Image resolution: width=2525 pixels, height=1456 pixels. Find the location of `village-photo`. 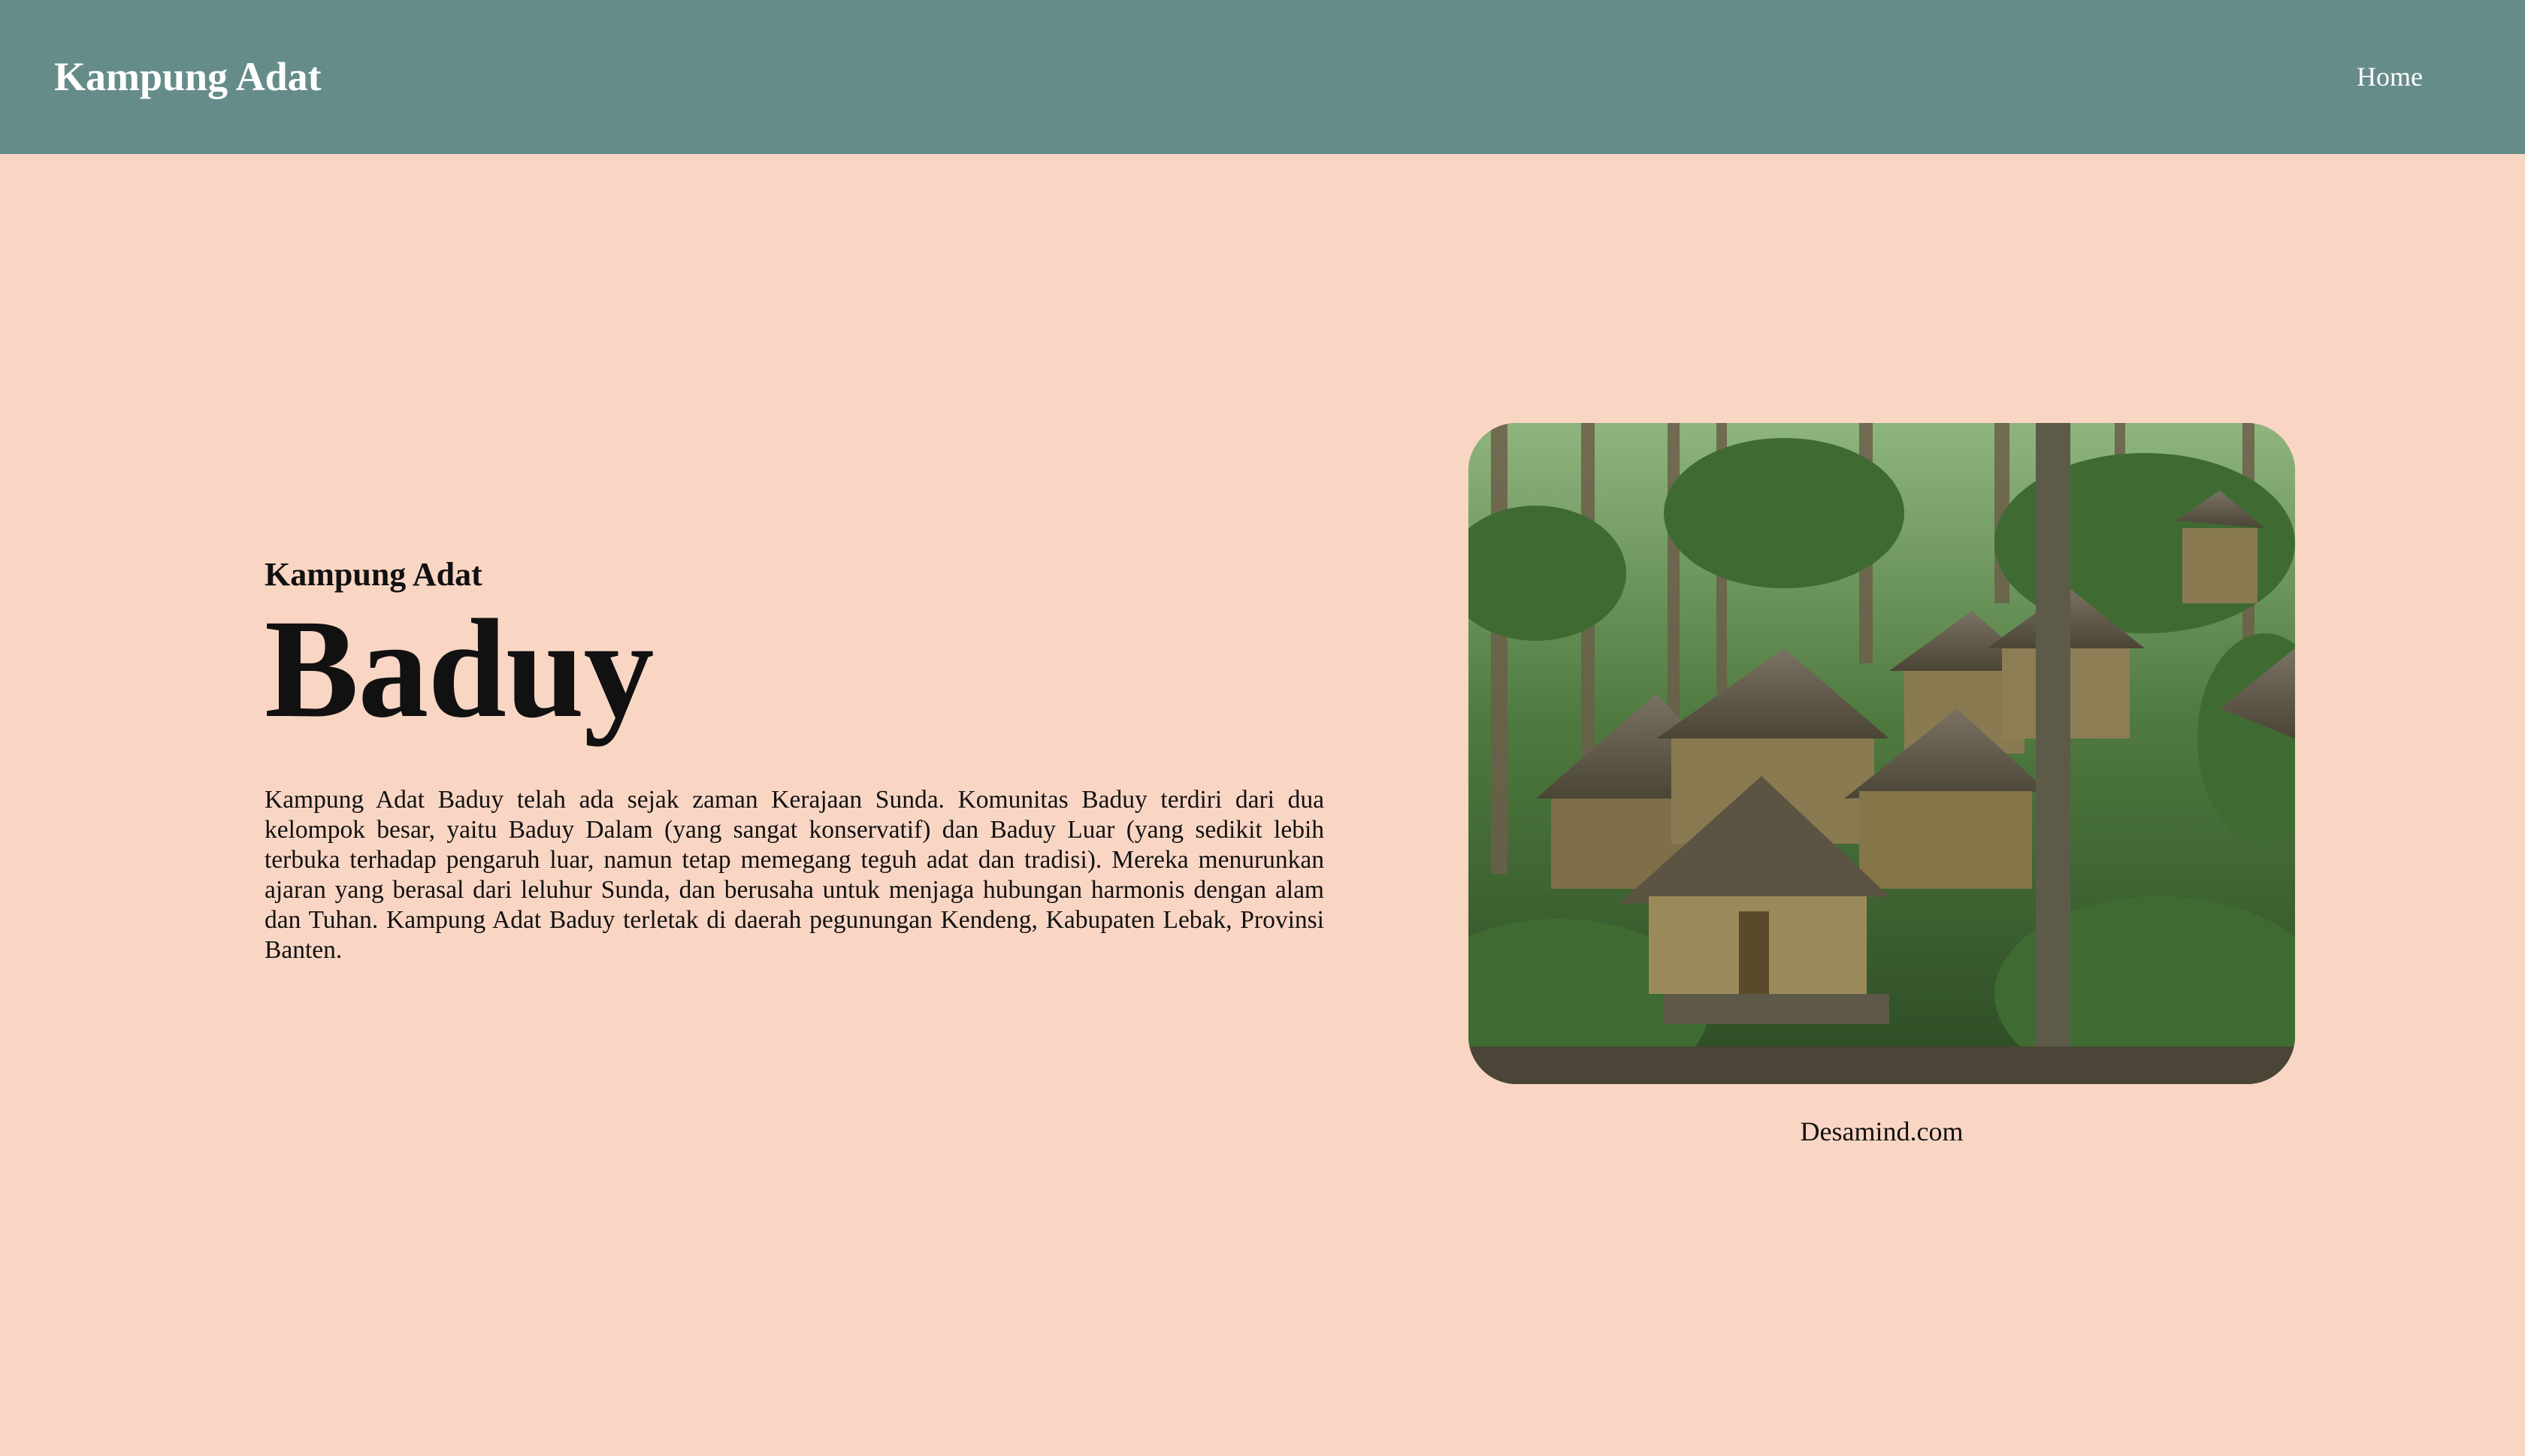

village-photo is located at coordinates (1882, 753).